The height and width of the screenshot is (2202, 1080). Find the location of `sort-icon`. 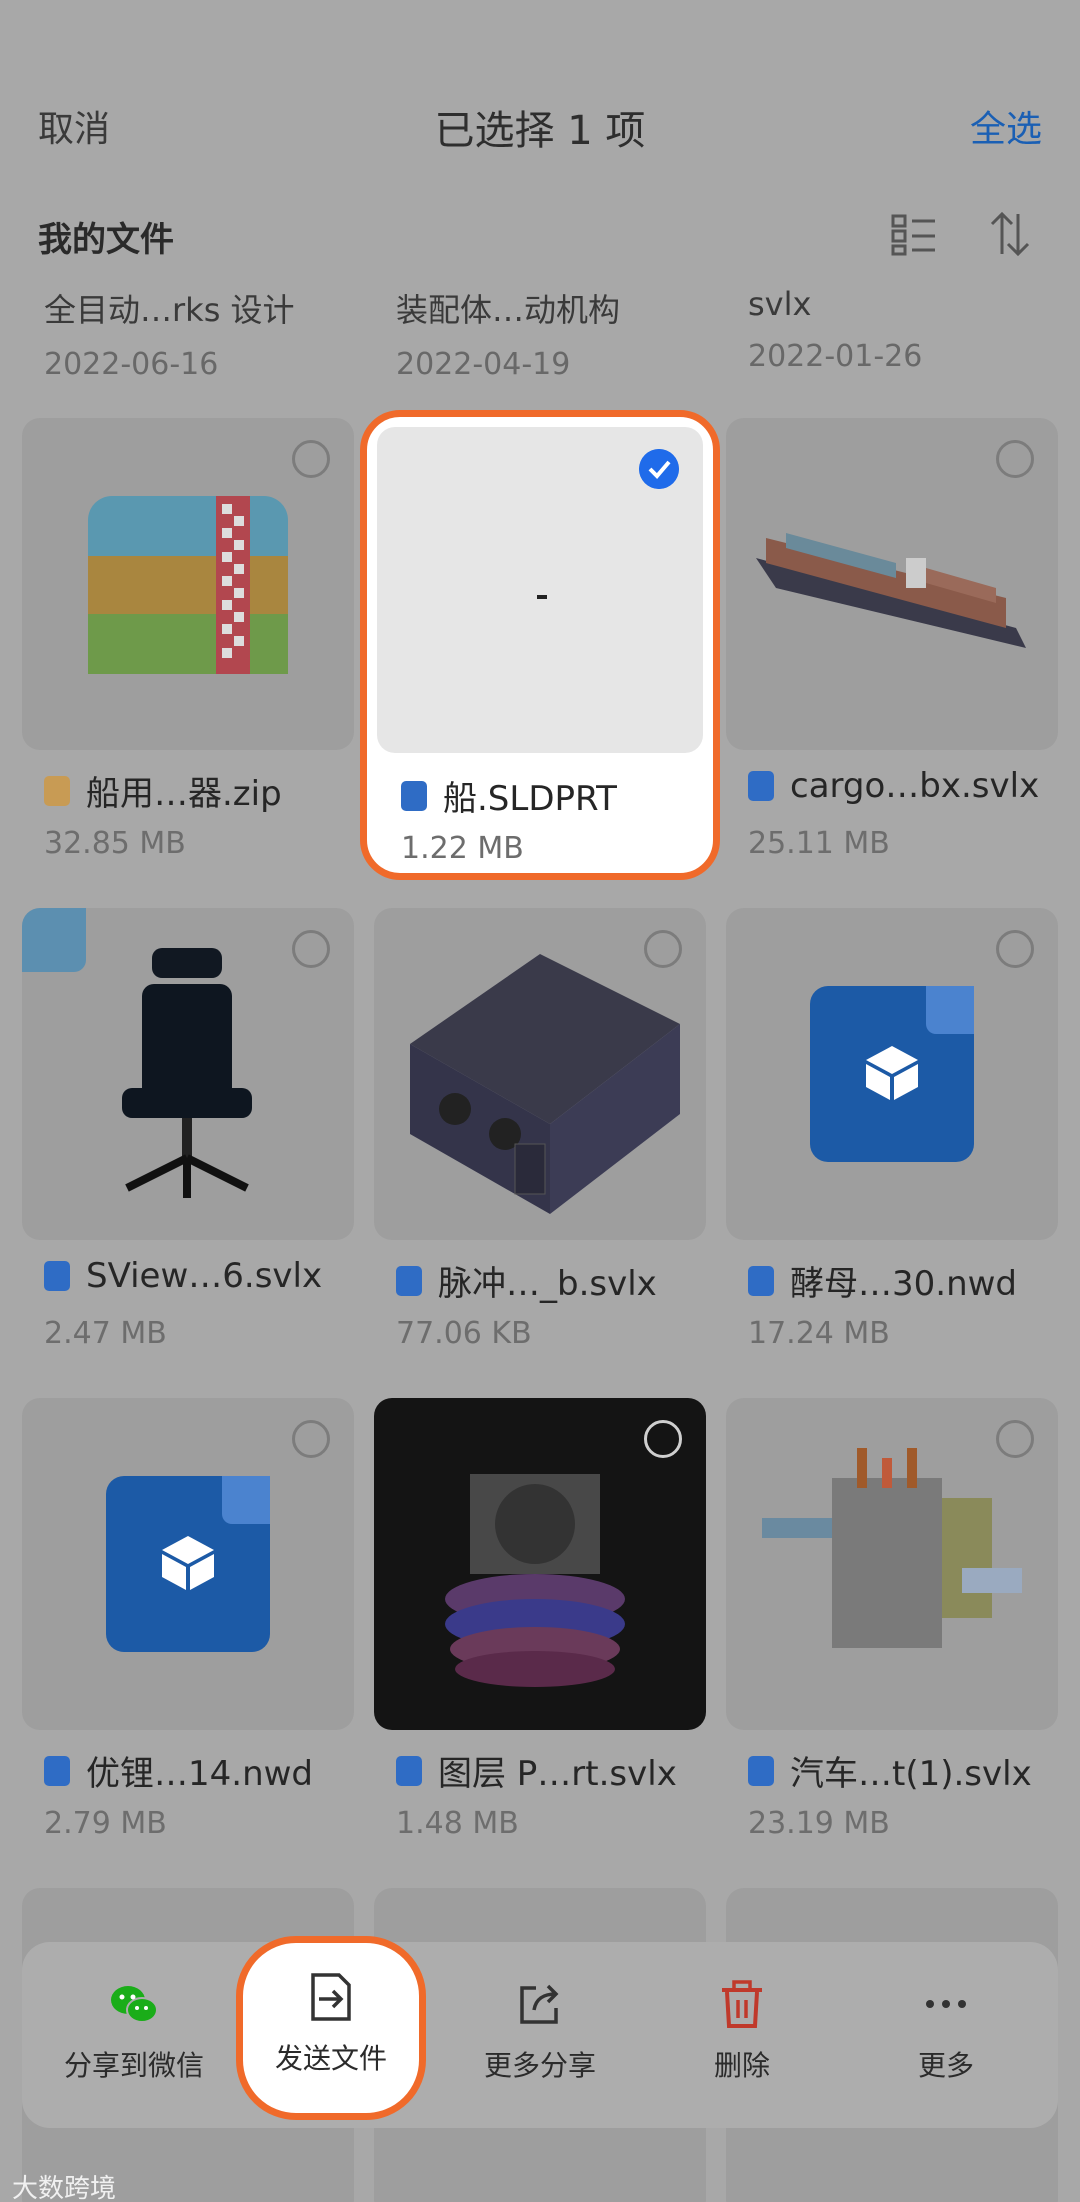

sort-icon is located at coordinates (1010, 234).